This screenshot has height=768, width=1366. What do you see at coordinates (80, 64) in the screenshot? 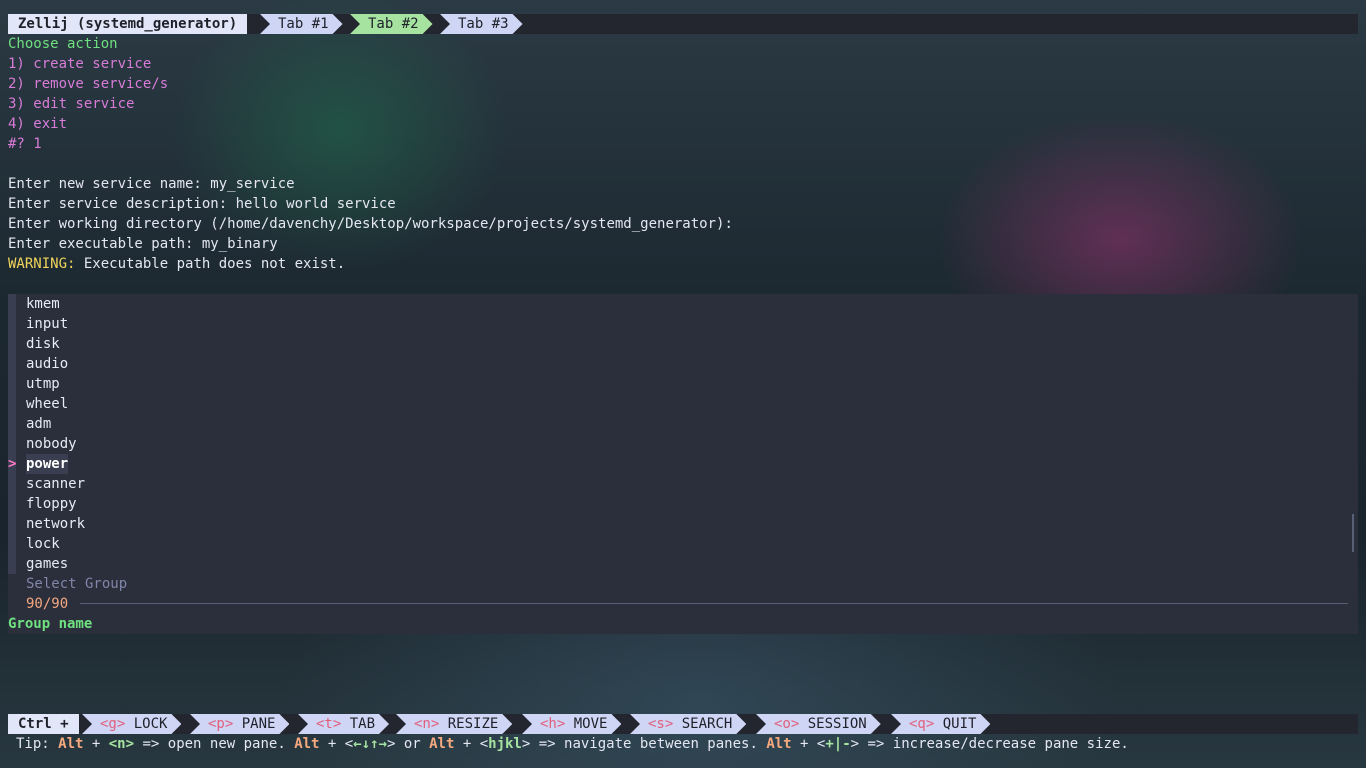
I see `option-create-service: 1) create service` at bounding box center [80, 64].